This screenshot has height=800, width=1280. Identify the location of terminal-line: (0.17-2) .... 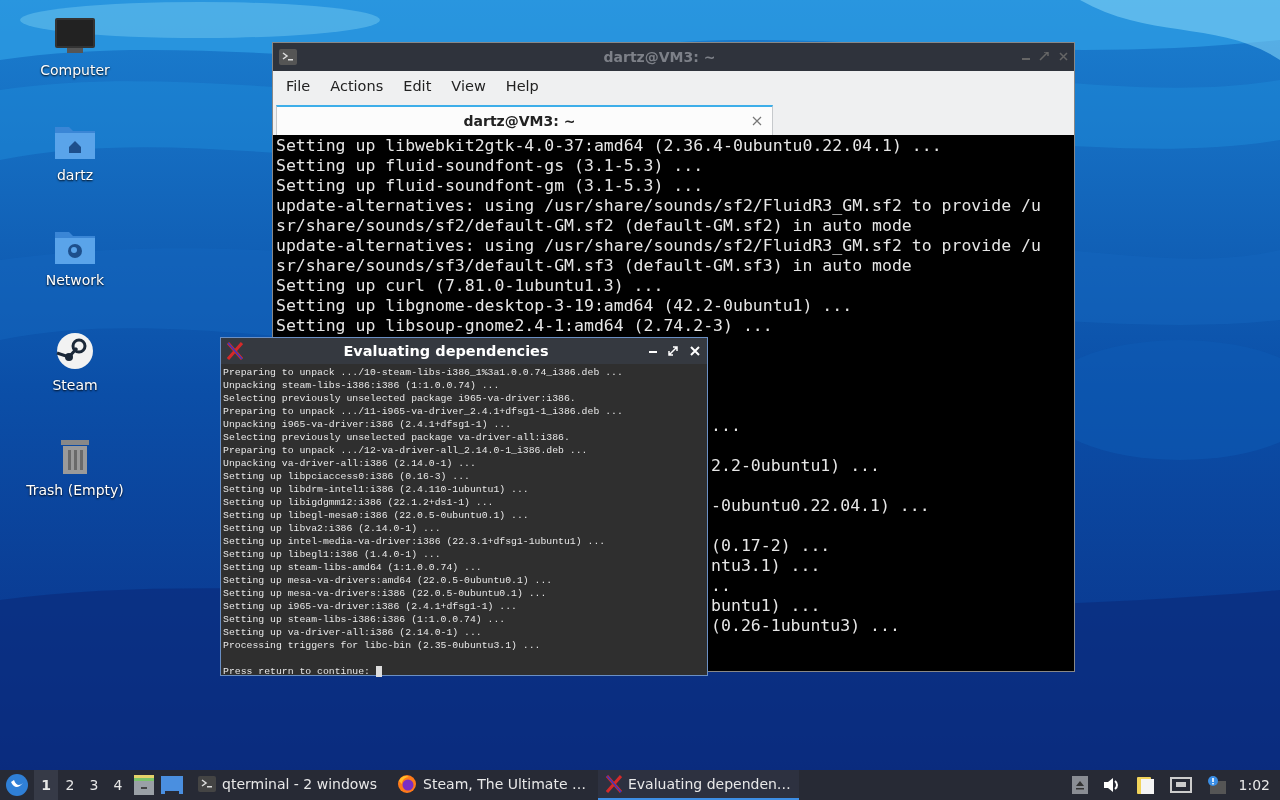
(771, 546).